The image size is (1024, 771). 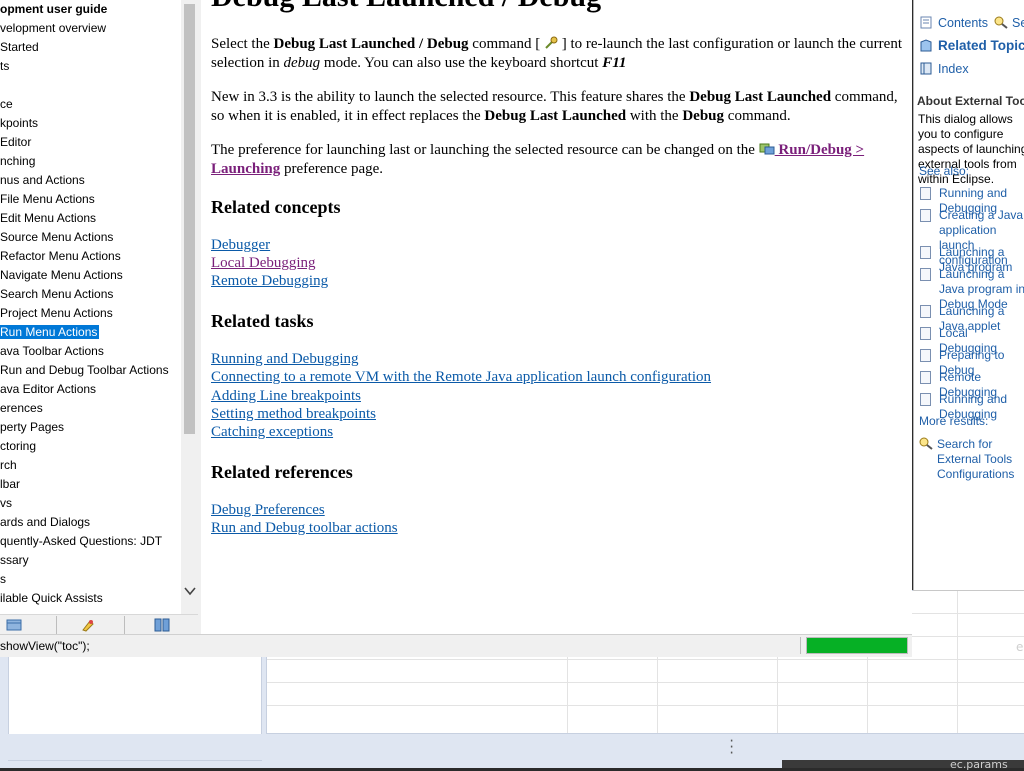 I want to click on toc-item: Refactor Menu Actions, so click(x=60, y=256).